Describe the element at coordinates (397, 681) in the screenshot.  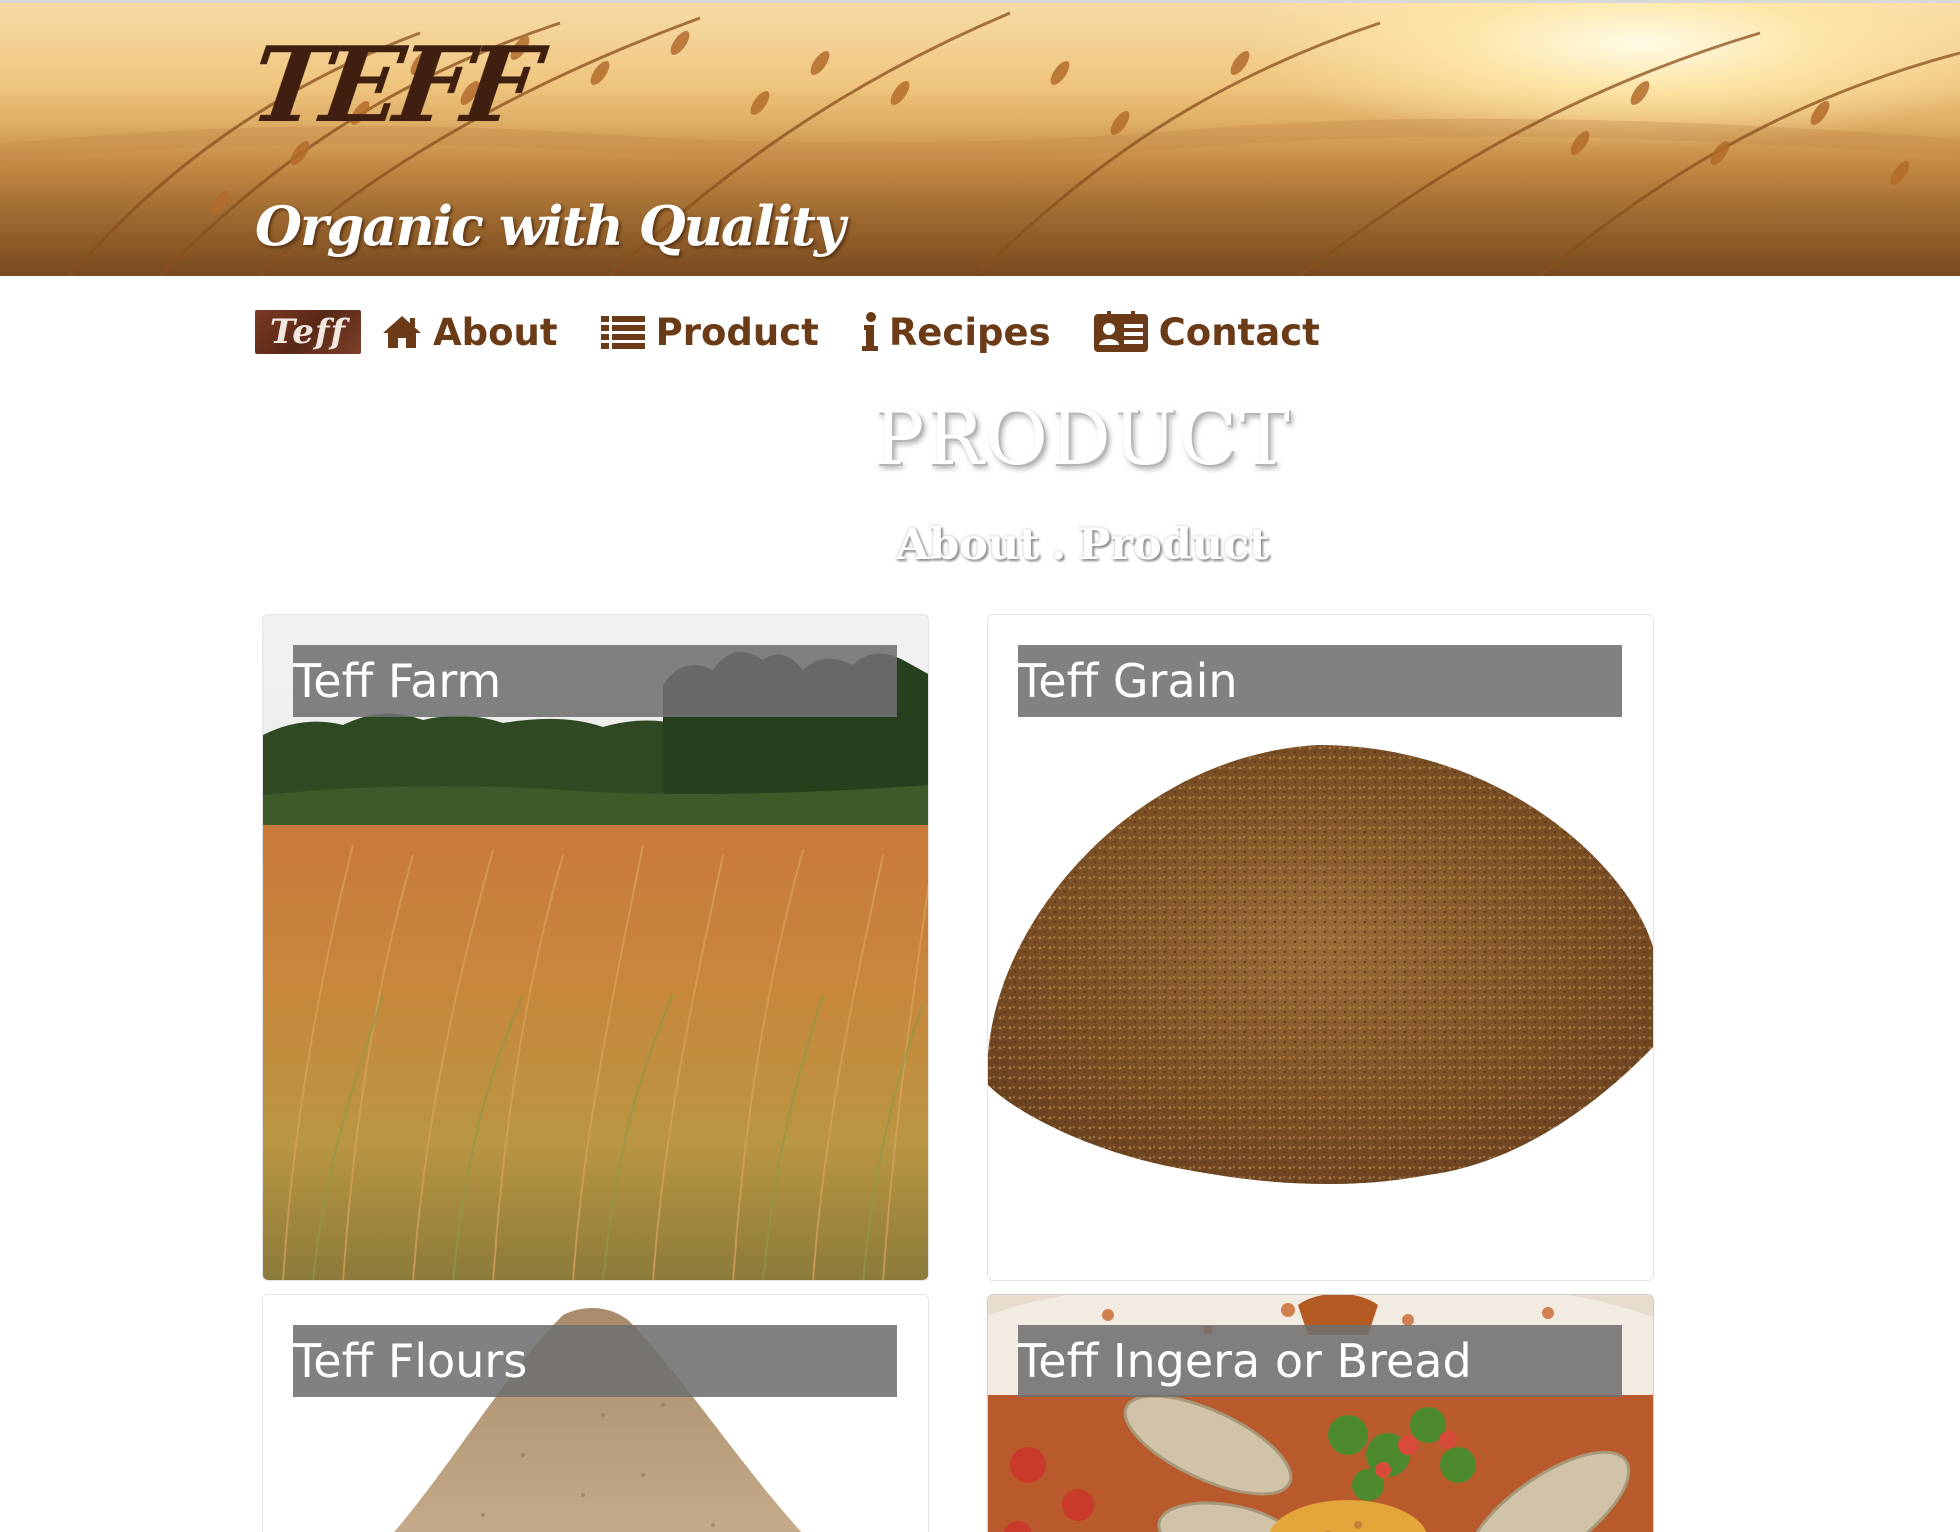
I see `product-card-title: Teff Farm` at that location.